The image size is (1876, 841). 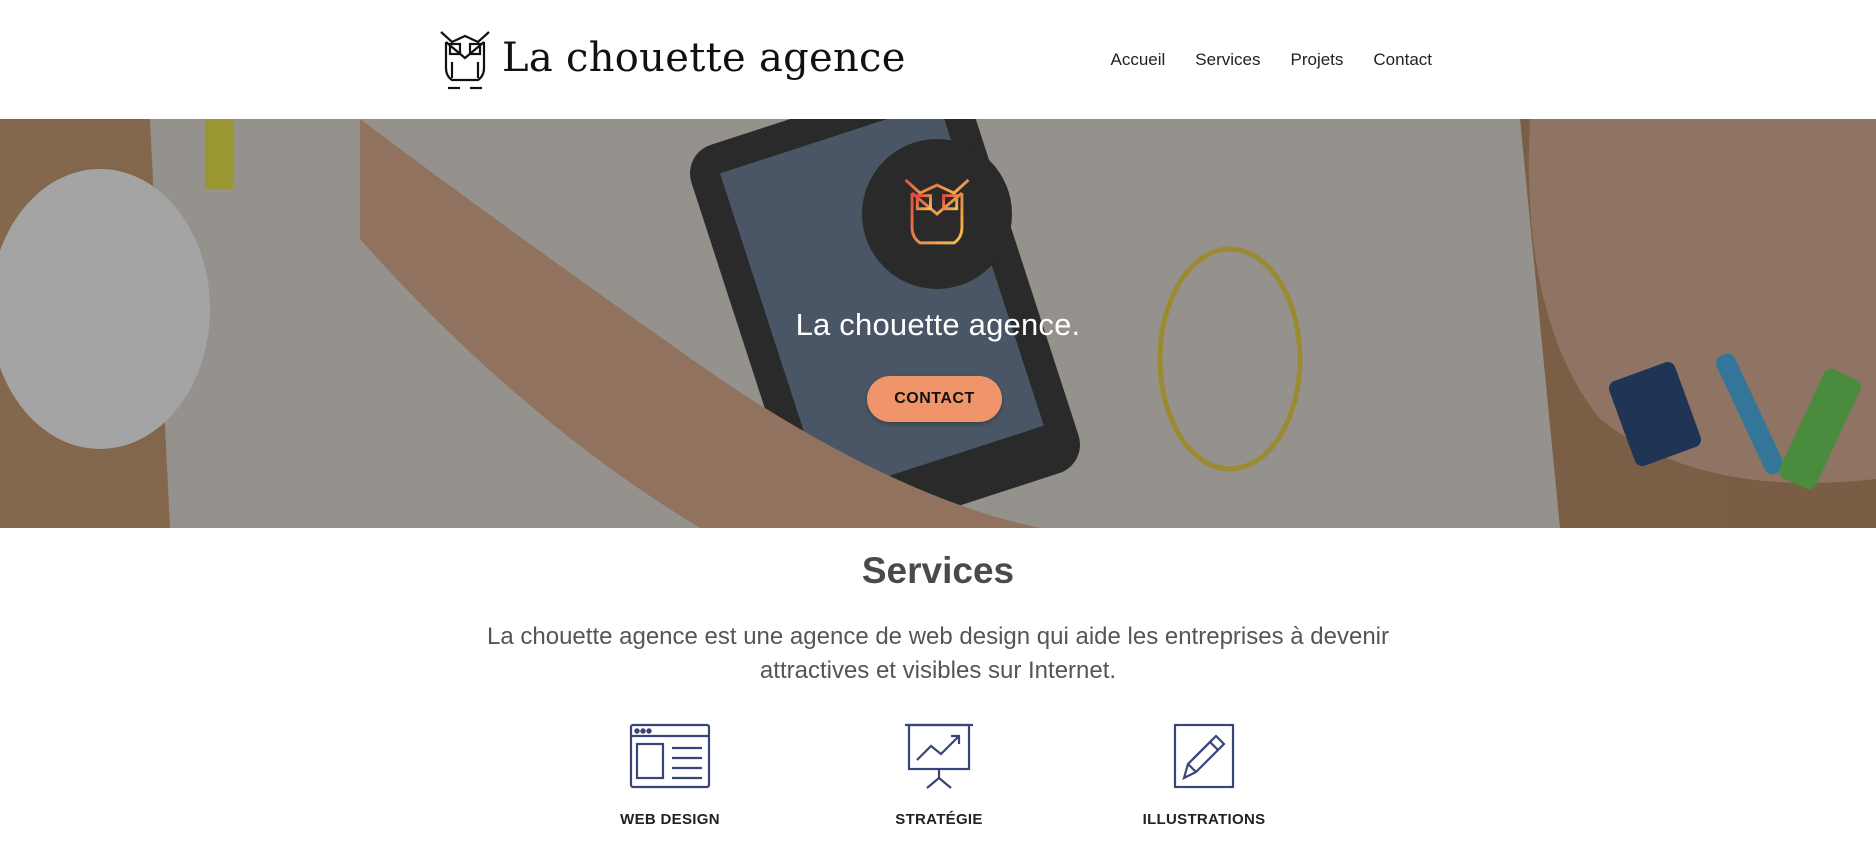 I want to click on hero-logo-badge, so click(x=937, y=214).